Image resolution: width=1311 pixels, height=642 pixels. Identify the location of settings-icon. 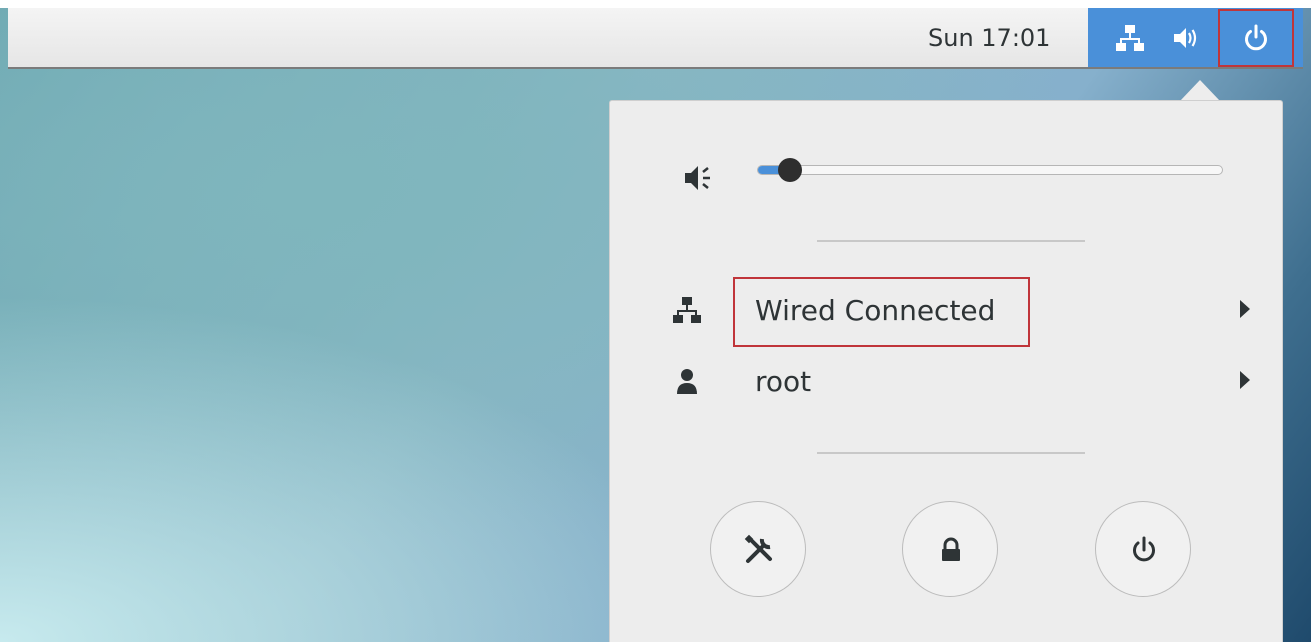
(758, 548).